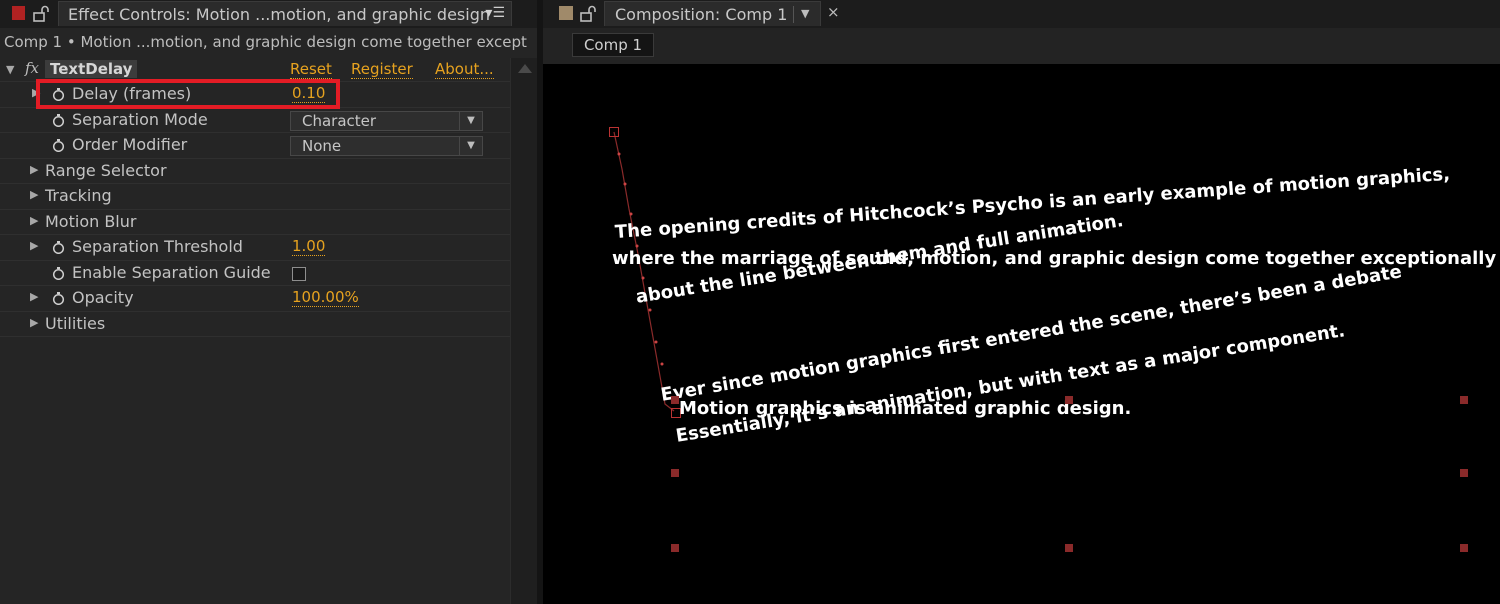  I want to click on group-label: Motion Blur, so click(91, 221).